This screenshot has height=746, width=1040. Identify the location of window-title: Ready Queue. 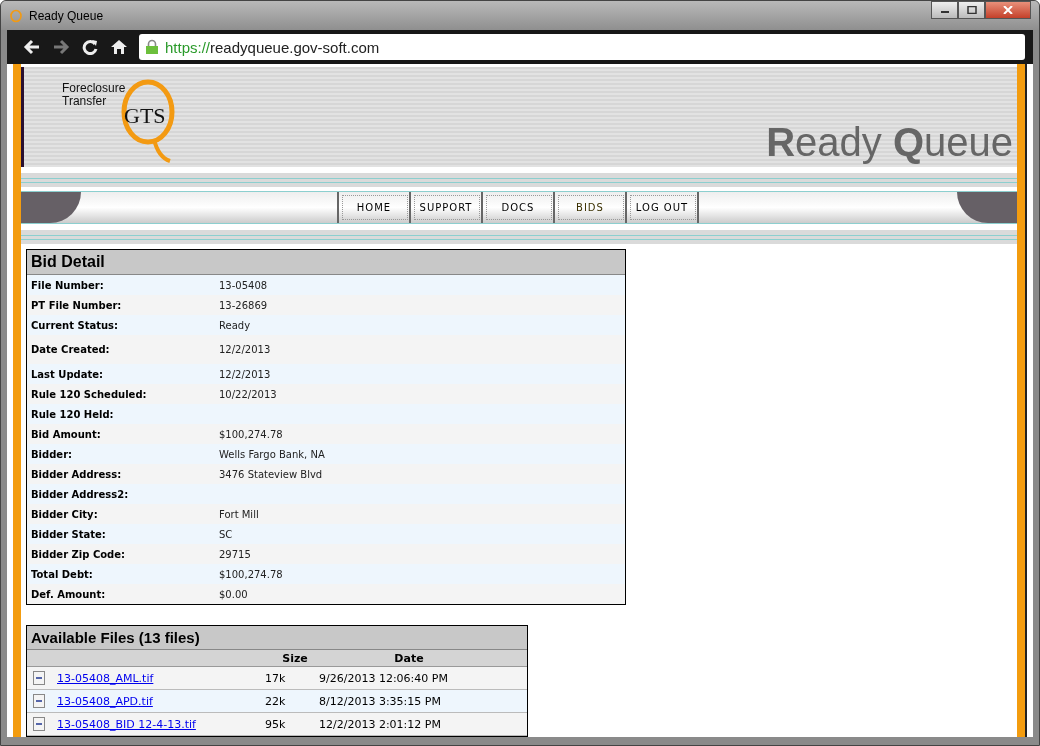
(66, 15).